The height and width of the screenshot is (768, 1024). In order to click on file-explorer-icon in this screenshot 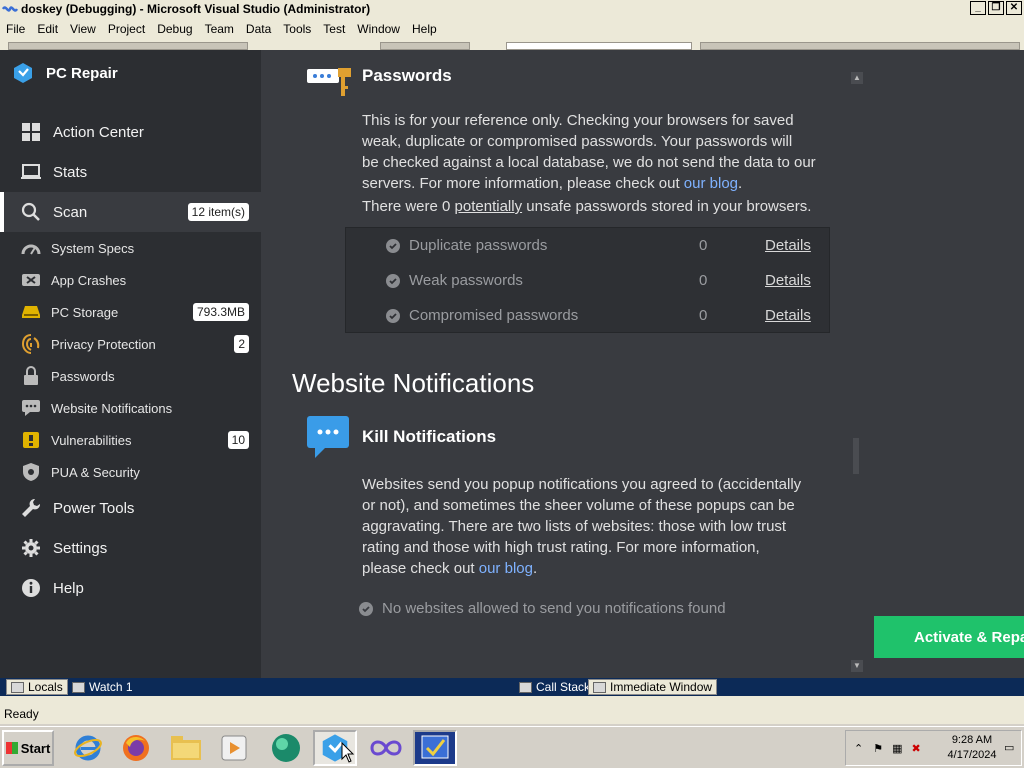, I will do `click(186, 748)`.